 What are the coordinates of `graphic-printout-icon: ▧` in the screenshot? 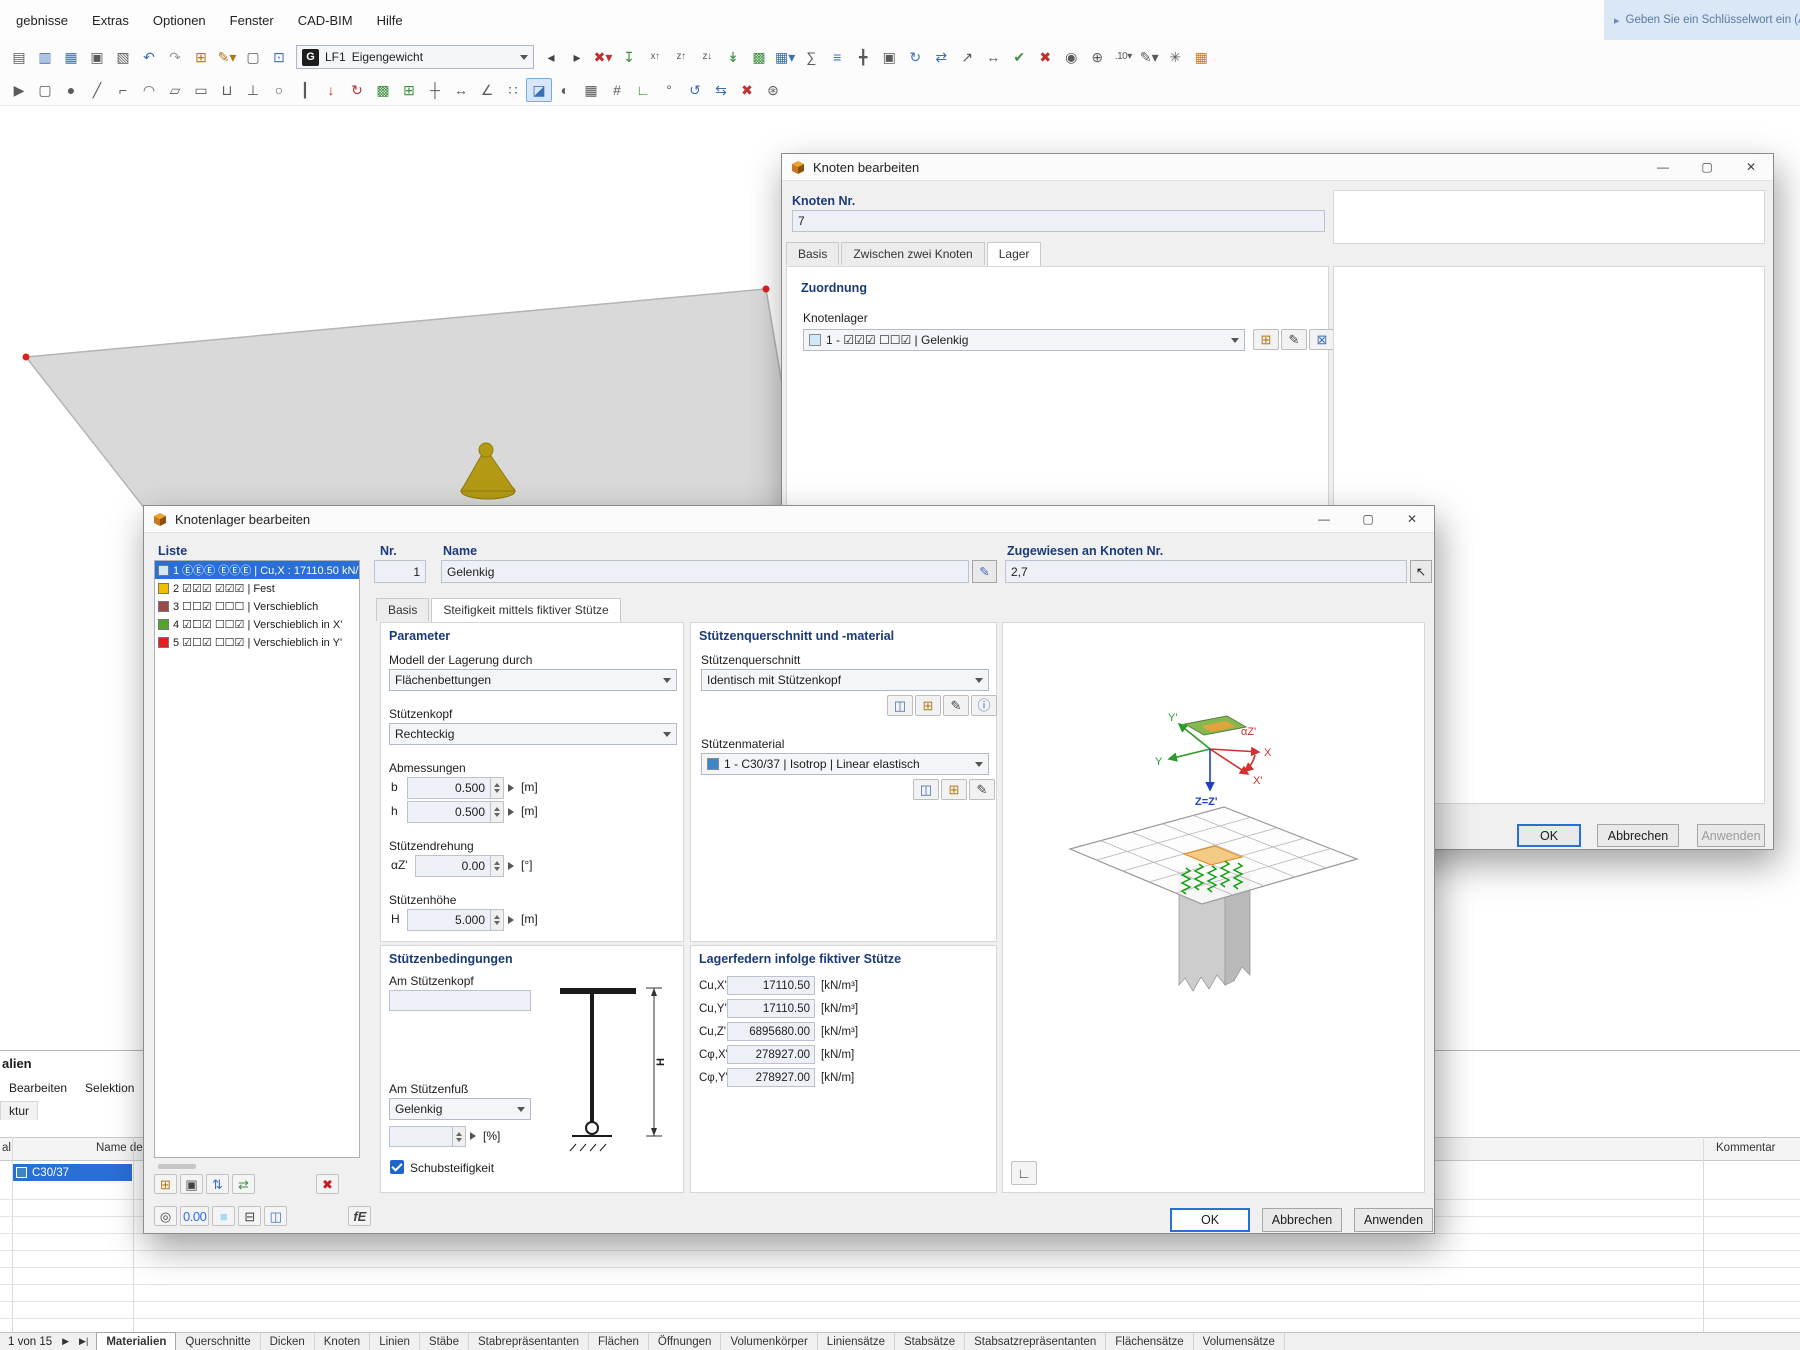 It's located at (123, 57).